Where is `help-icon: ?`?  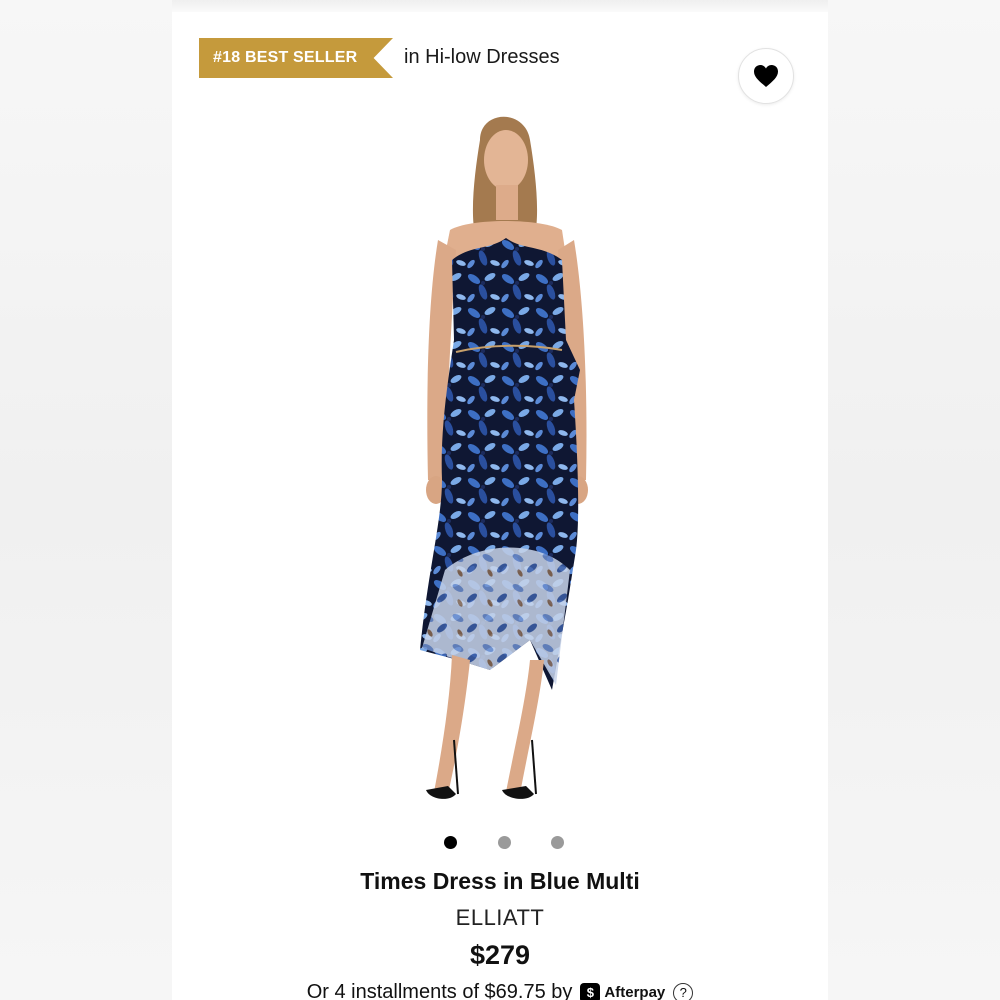
help-icon: ? is located at coordinates (683, 991).